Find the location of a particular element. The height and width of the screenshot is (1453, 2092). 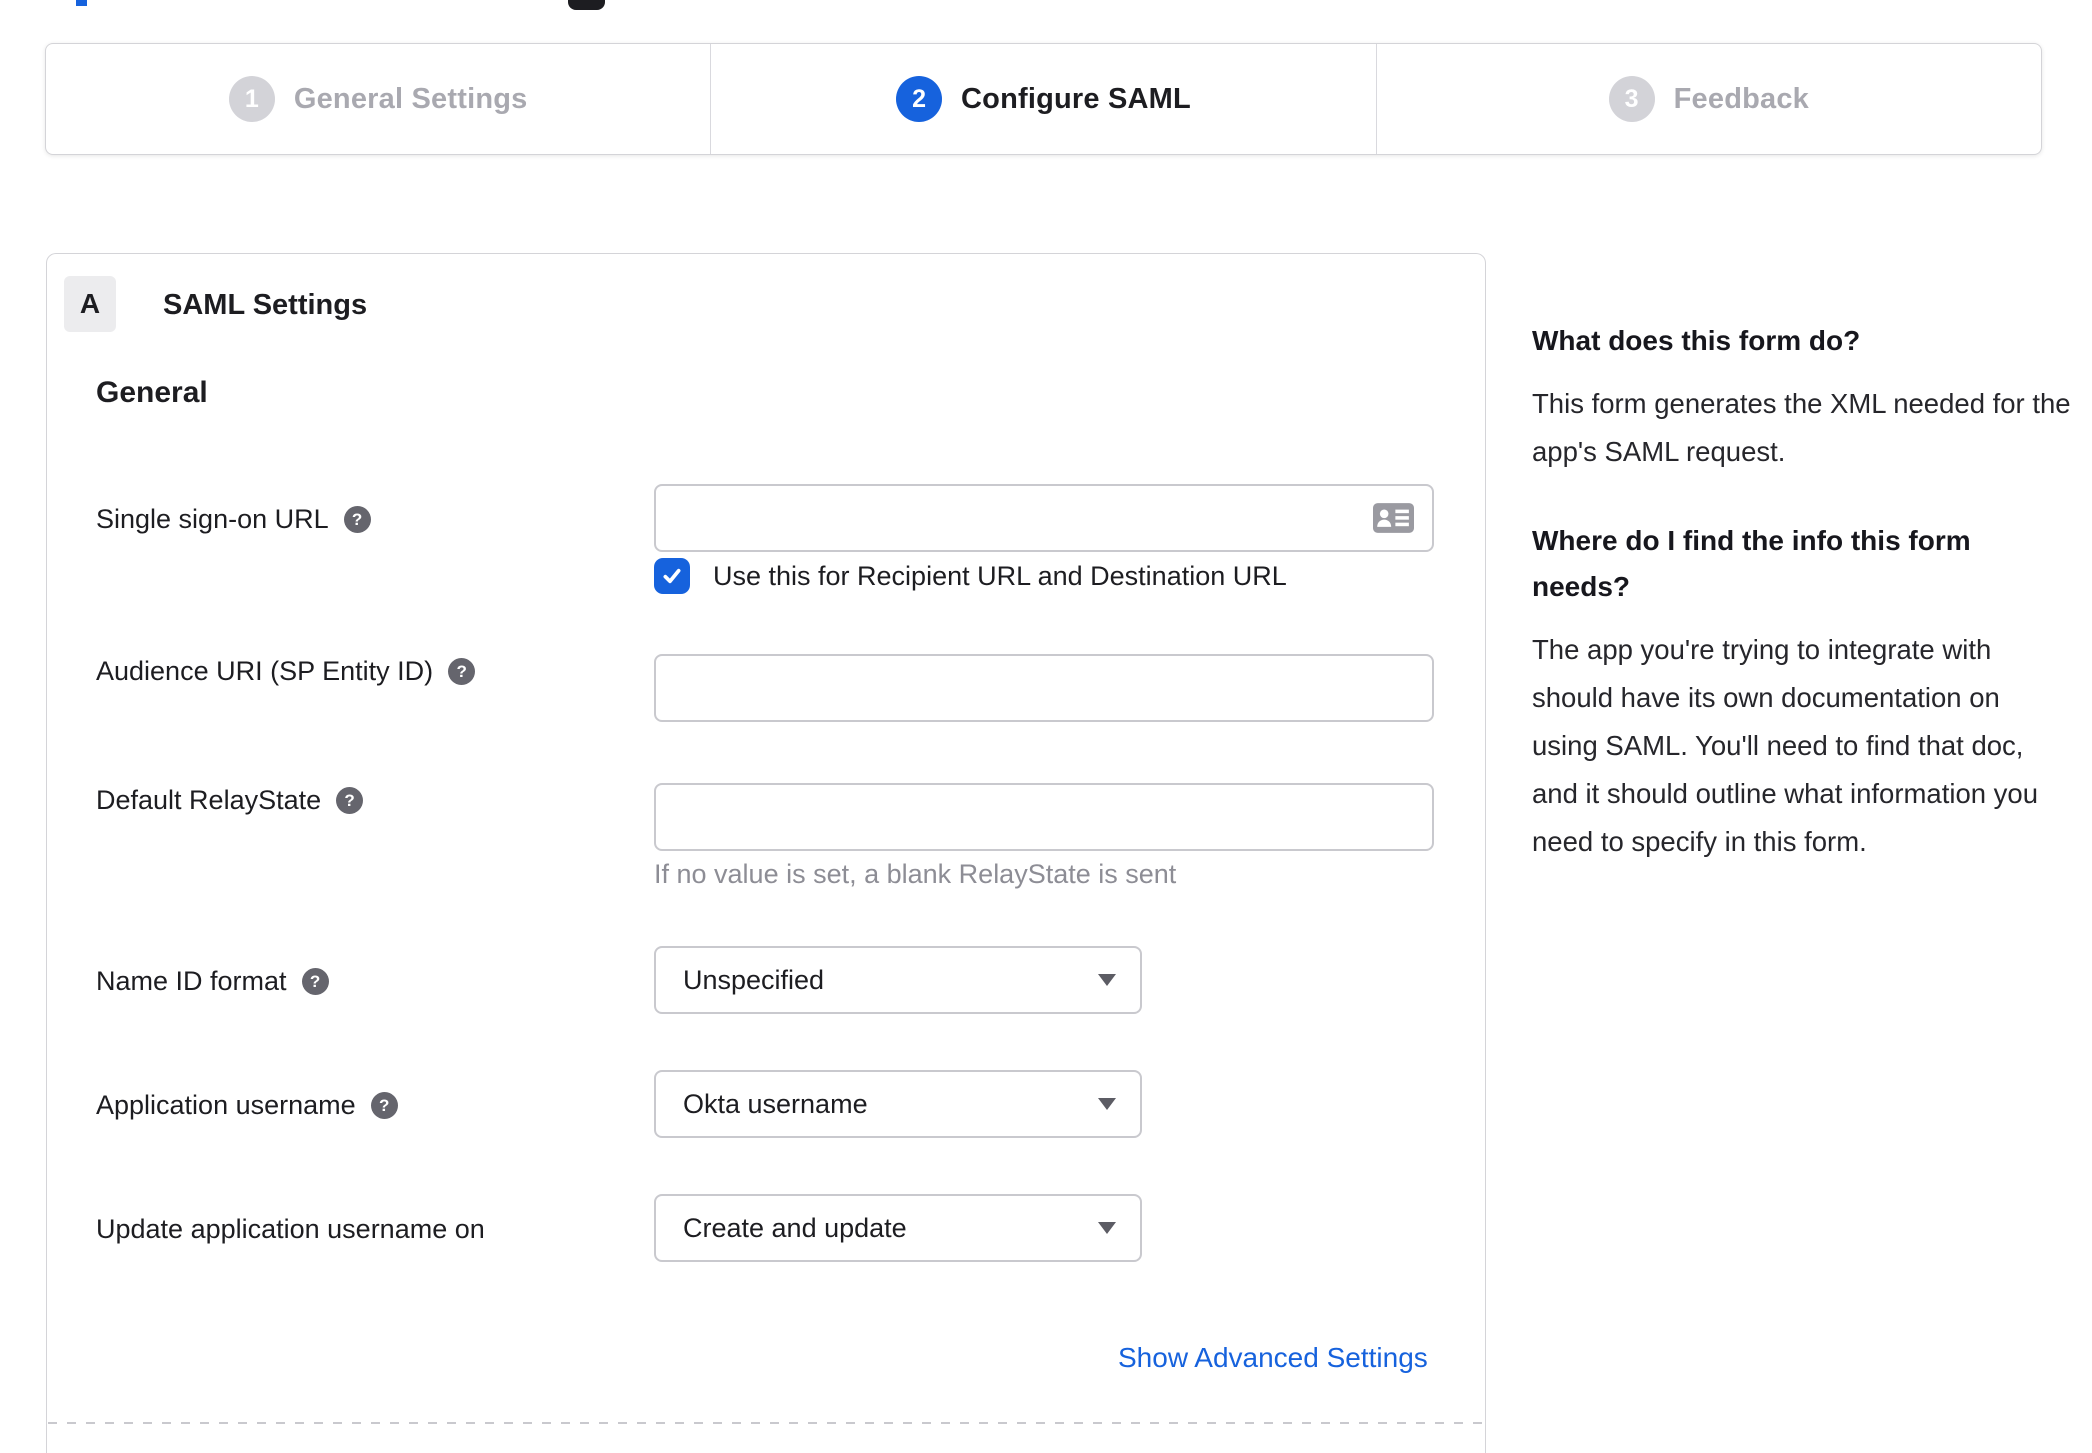

checkmark-icon is located at coordinates (672, 576).